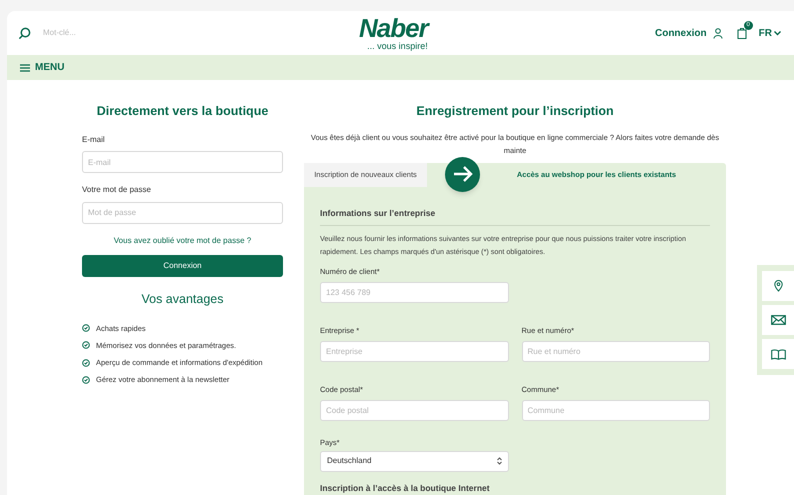  I want to click on book-icon, so click(778, 354).